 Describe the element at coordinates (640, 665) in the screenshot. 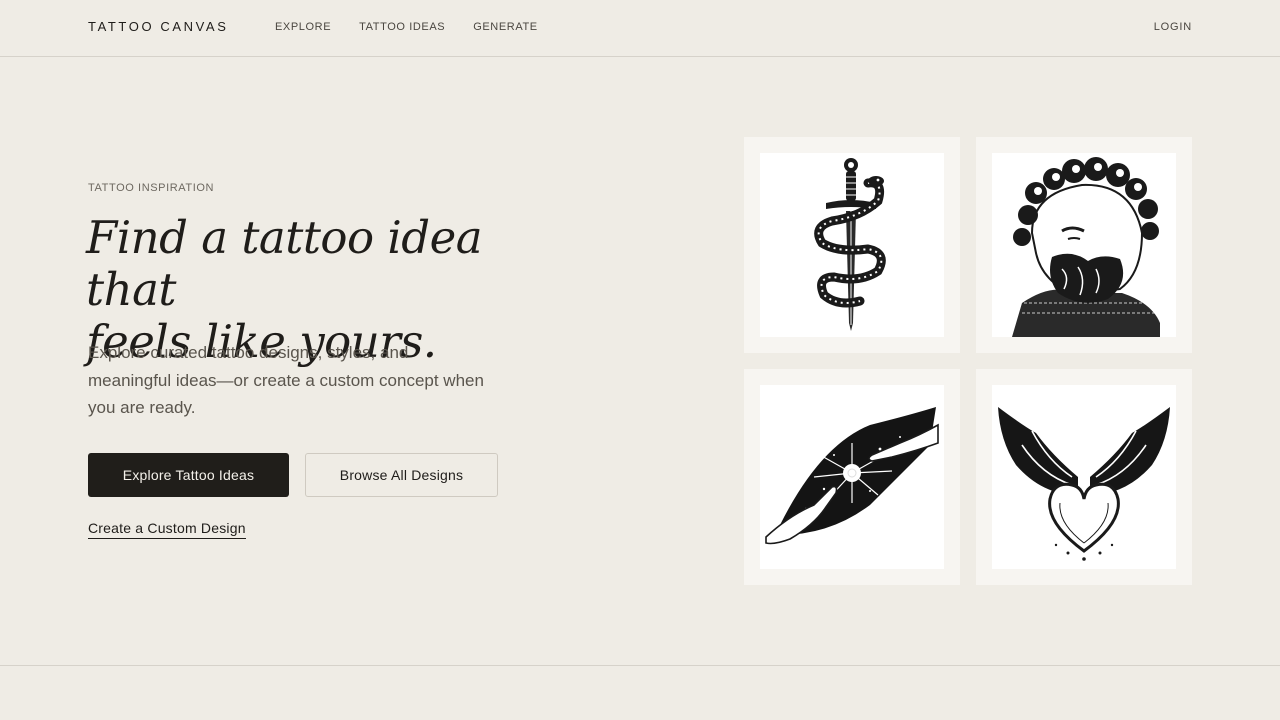

I see `section-divider` at that location.